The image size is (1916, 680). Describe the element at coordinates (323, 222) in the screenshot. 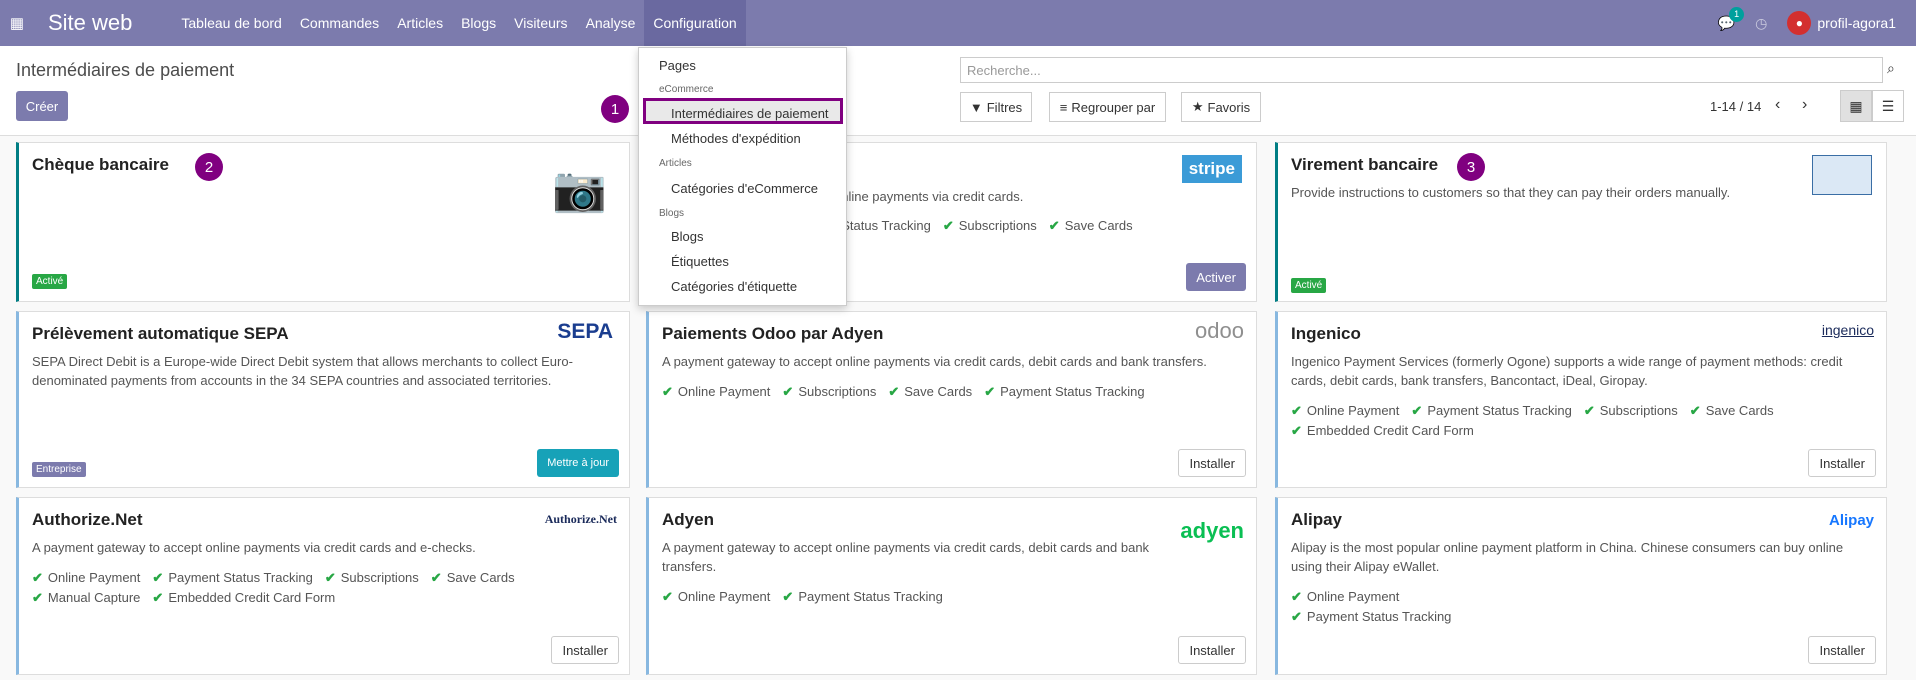

I see `card-cheque-bancaire: Chèque bancaire 📷 Activé` at that location.